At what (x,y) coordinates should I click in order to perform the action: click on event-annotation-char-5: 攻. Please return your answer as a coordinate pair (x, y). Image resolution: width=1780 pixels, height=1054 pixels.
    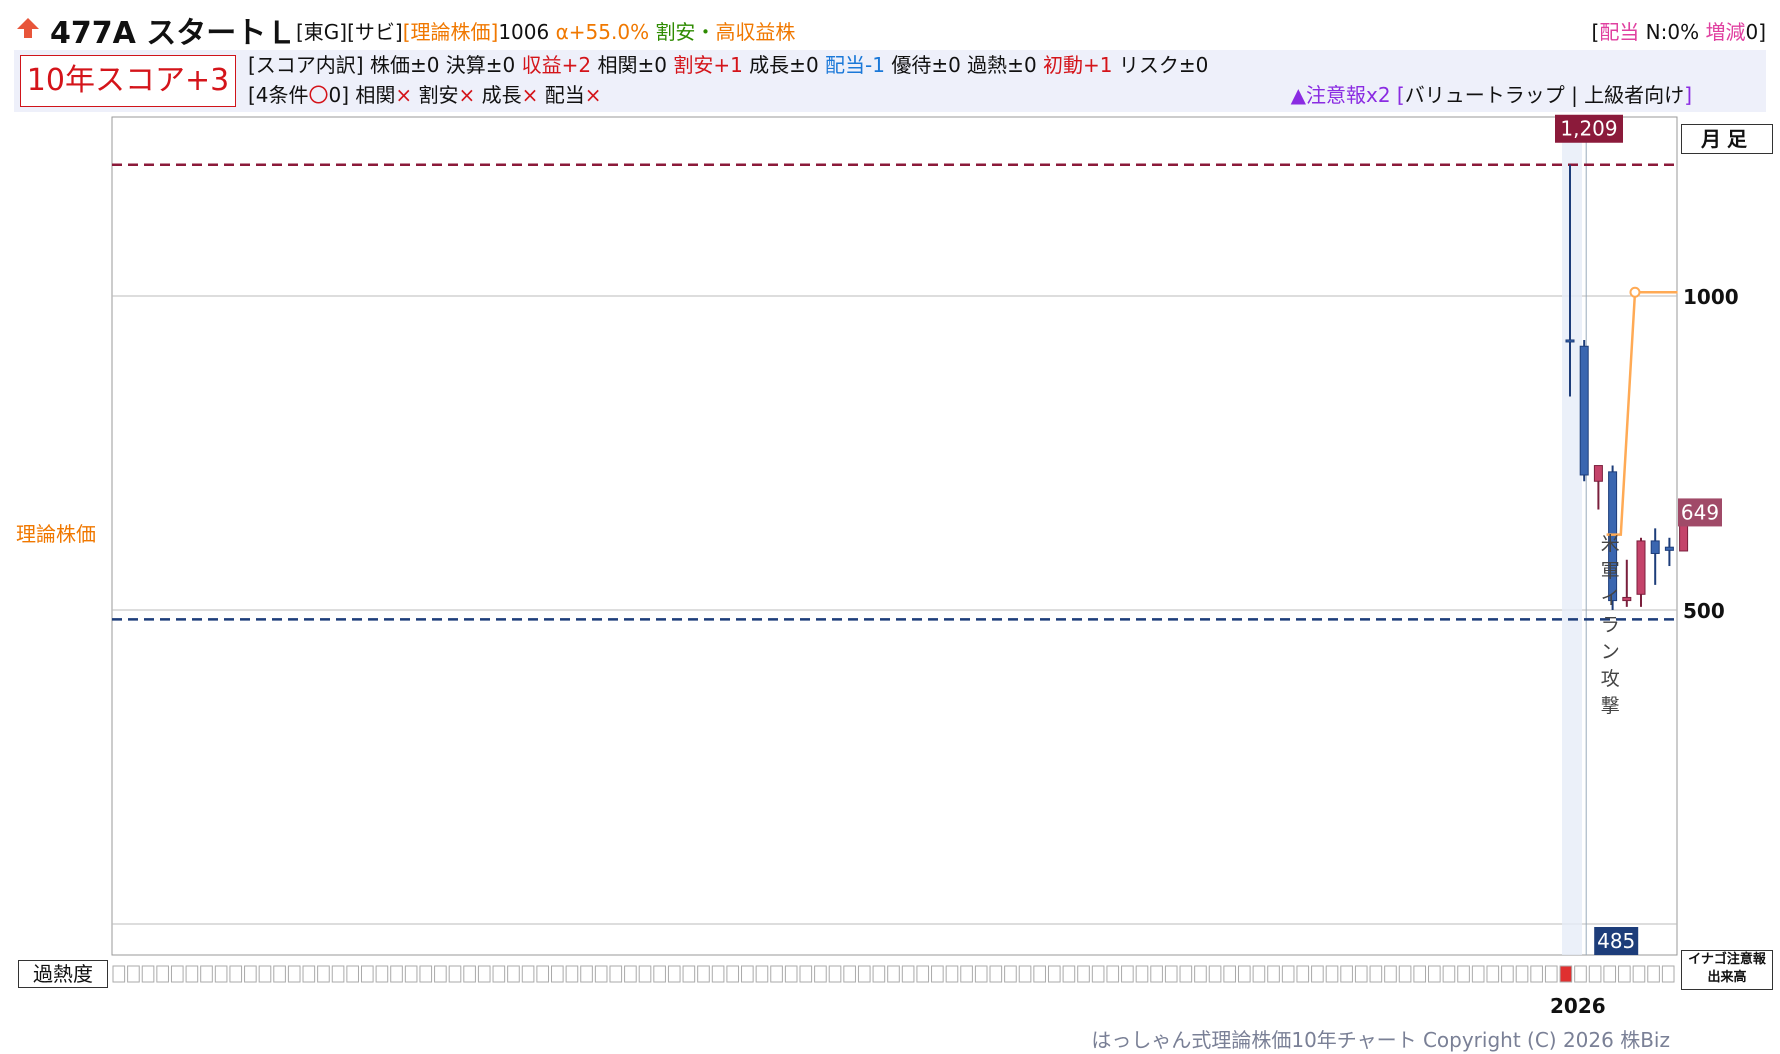
    Looking at the image, I should click on (1610, 679).